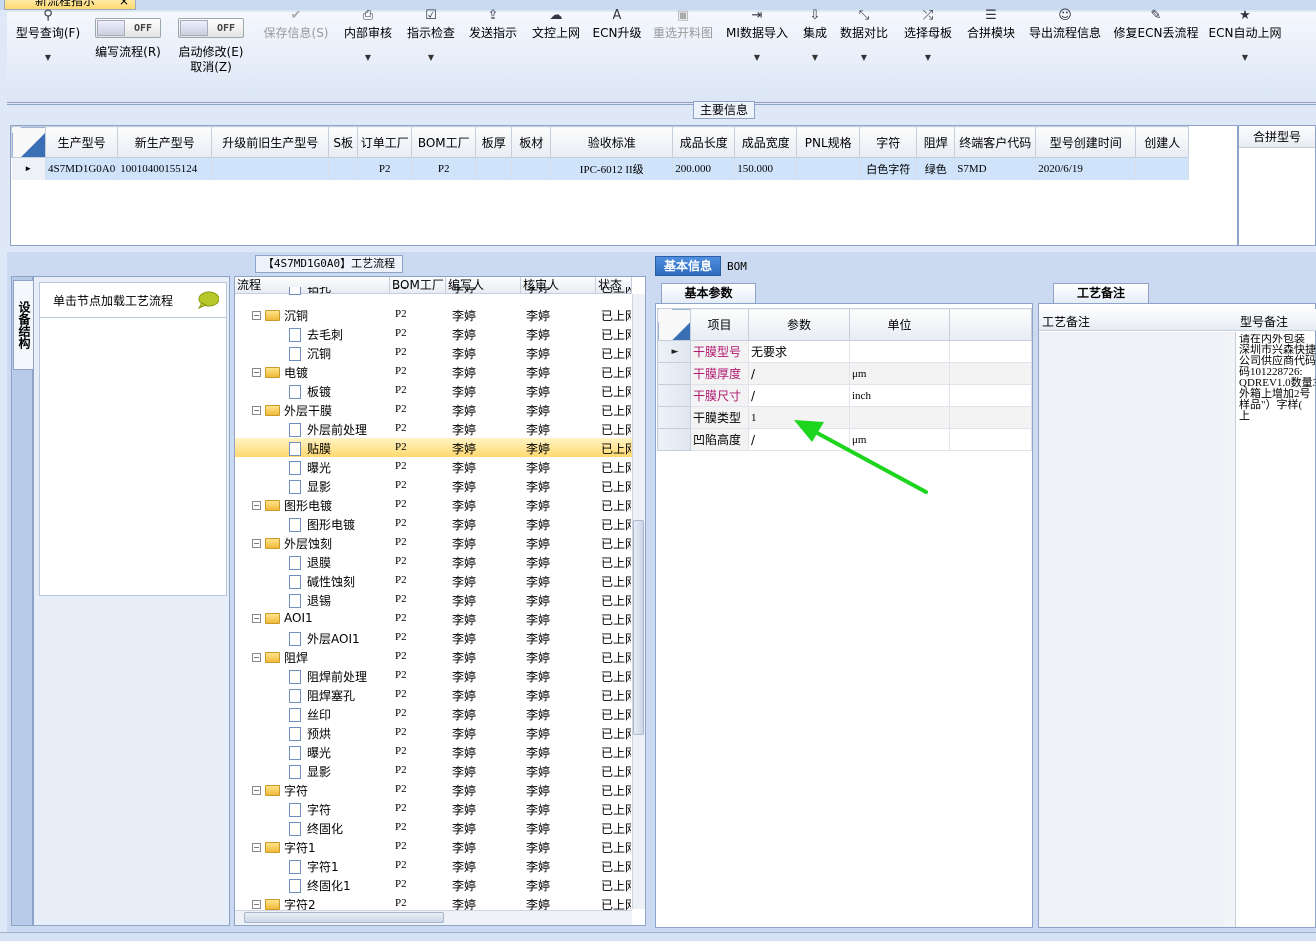 This screenshot has width=1316, height=941. What do you see at coordinates (864, 36) in the screenshot?
I see `ribbon-button-12: ⤡ 数据对比 ▼` at bounding box center [864, 36].